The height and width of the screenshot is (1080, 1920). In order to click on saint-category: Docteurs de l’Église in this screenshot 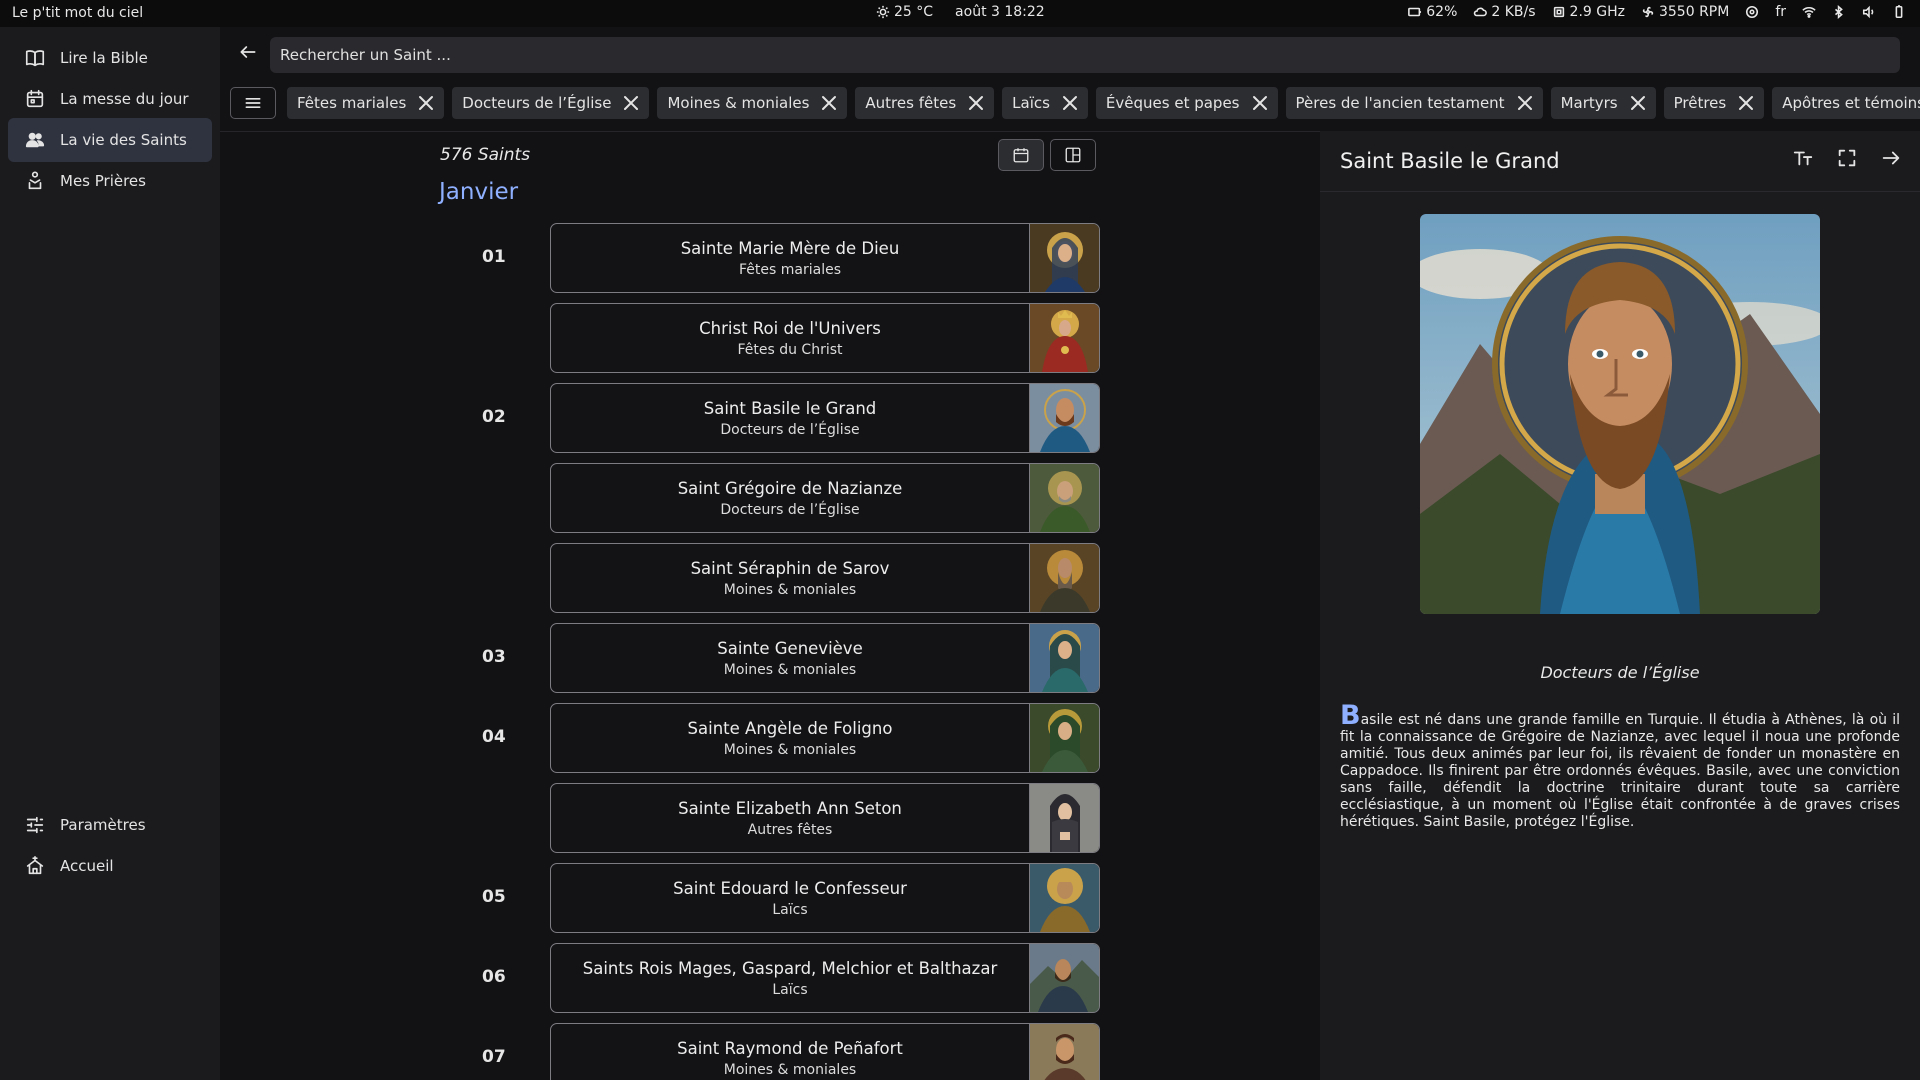, I will do `click(790, 429)`.